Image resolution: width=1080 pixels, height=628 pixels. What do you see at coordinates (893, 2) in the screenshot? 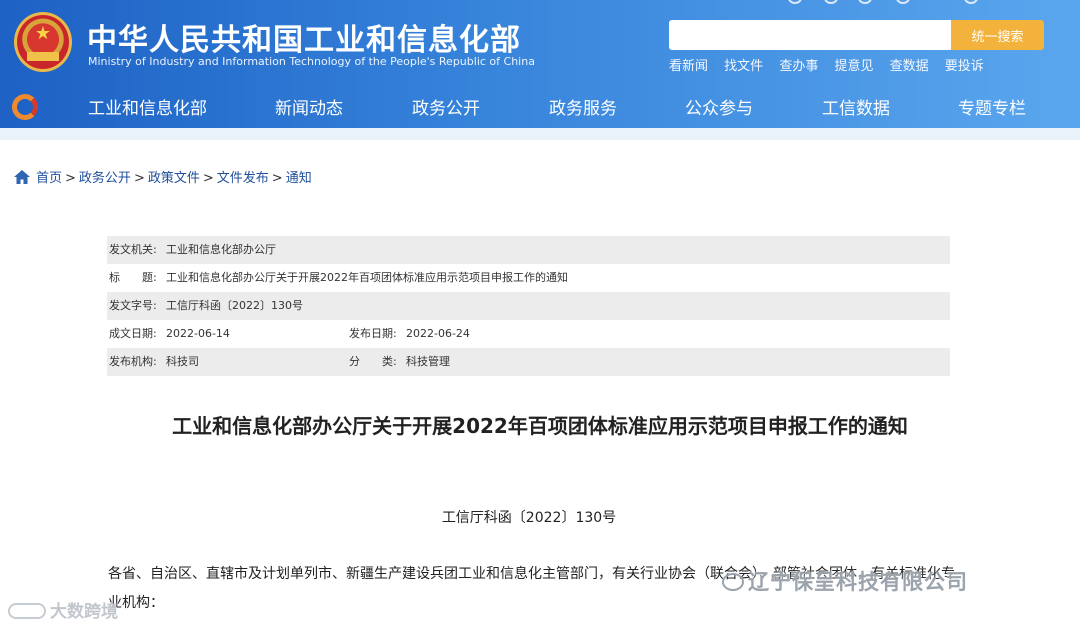
I see `top-utility-icons` at bounding box center [893, 2].